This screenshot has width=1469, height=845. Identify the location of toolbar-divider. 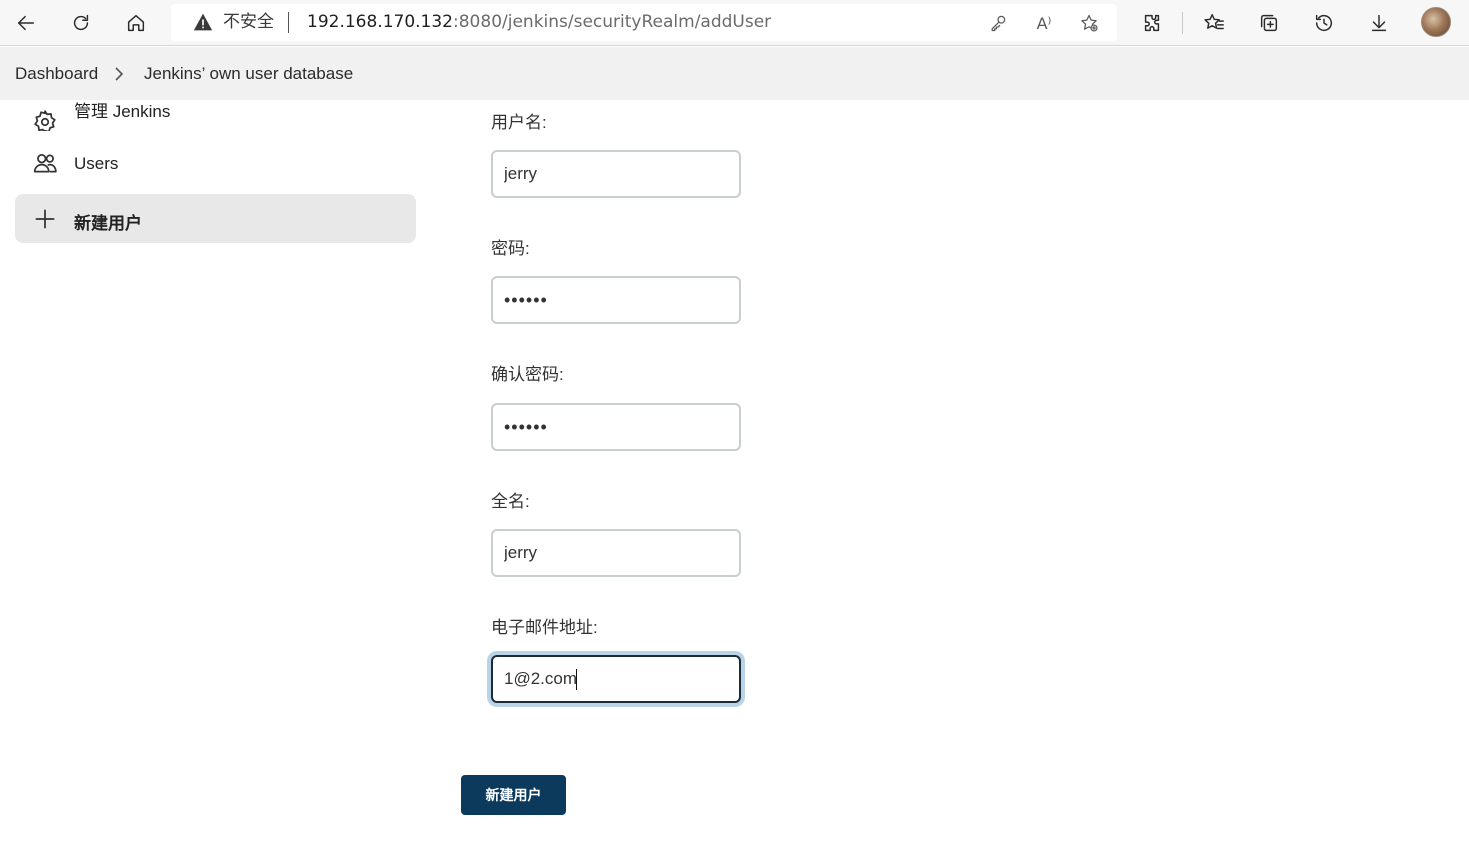
(1182, 23).